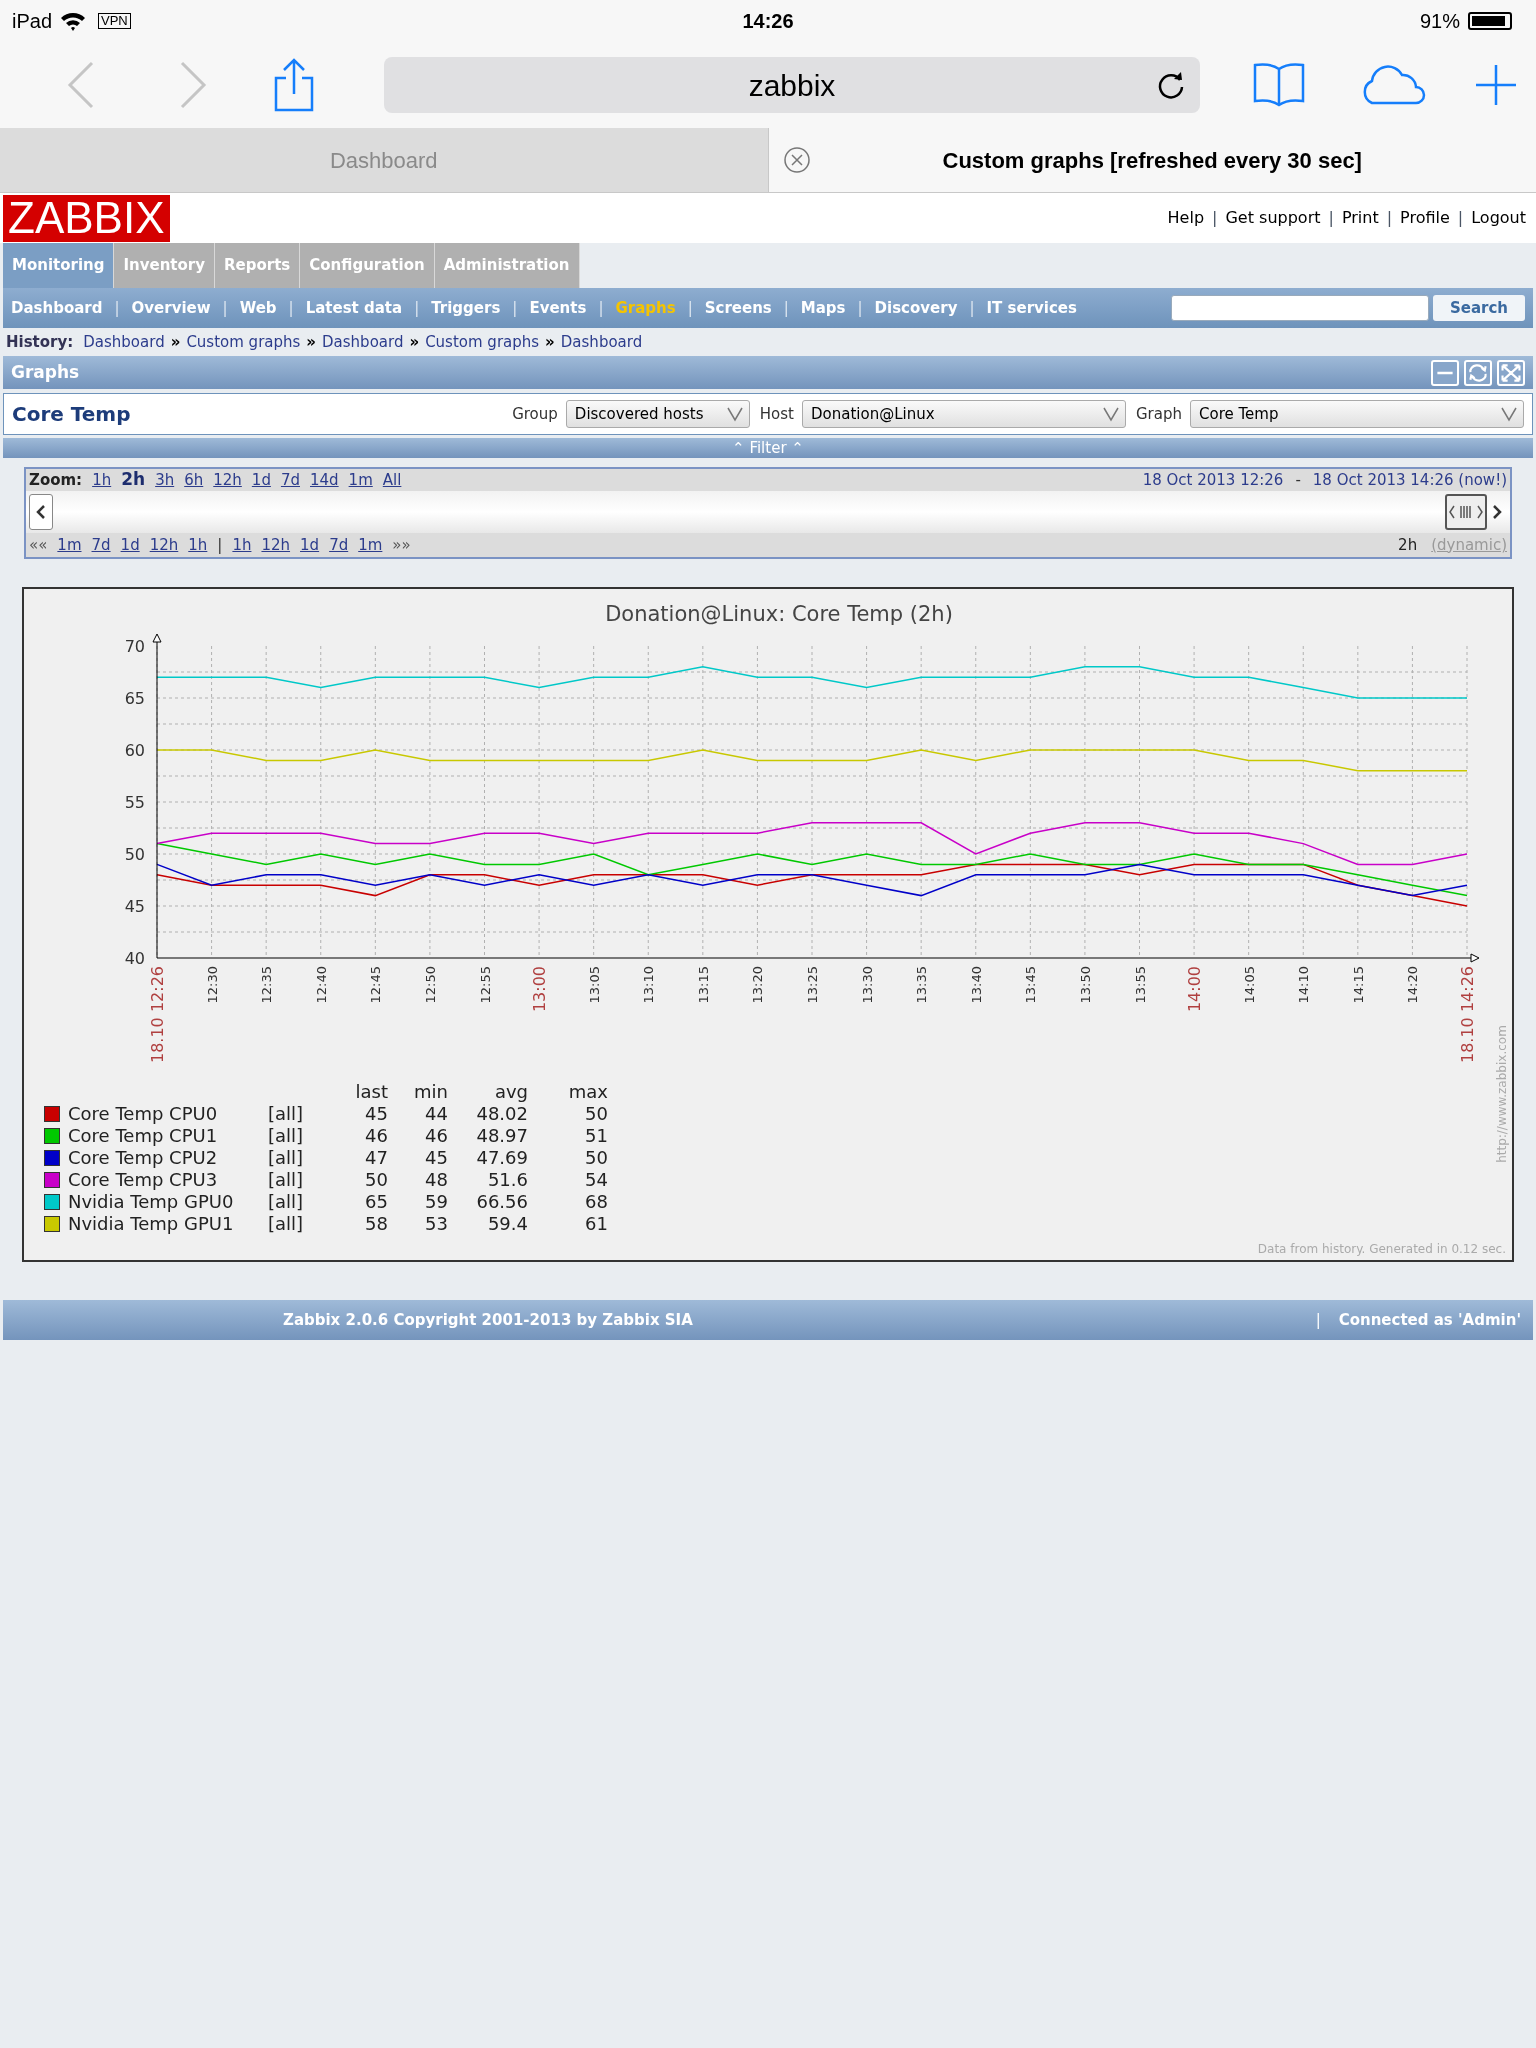  I want to click on x-tick-label: 14:10, so click(1304, 985).